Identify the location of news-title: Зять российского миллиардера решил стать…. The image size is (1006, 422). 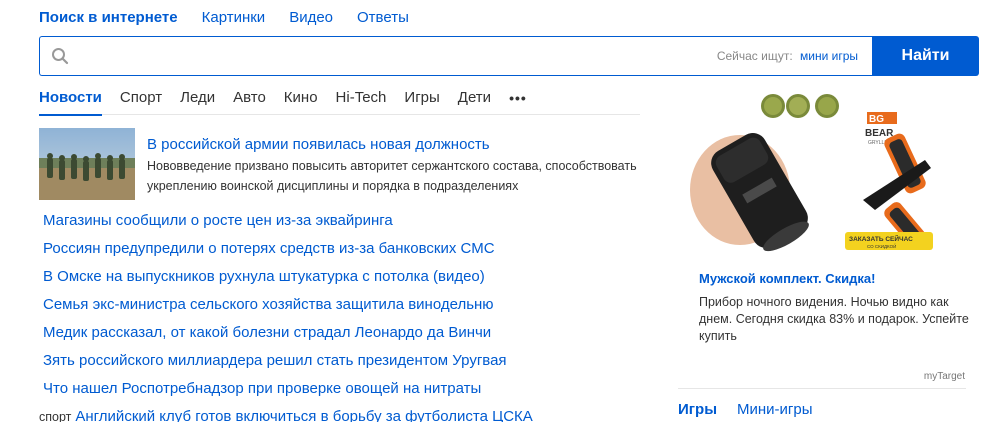
(275, 360).